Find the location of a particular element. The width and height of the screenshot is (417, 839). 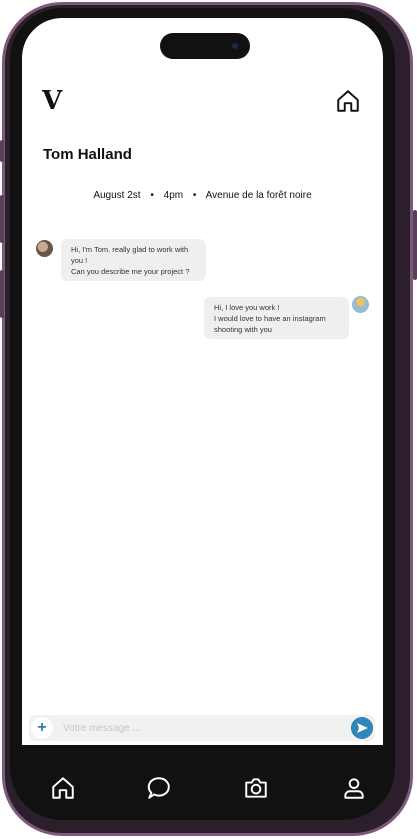

user-icon is located at coordinates (354, 788).